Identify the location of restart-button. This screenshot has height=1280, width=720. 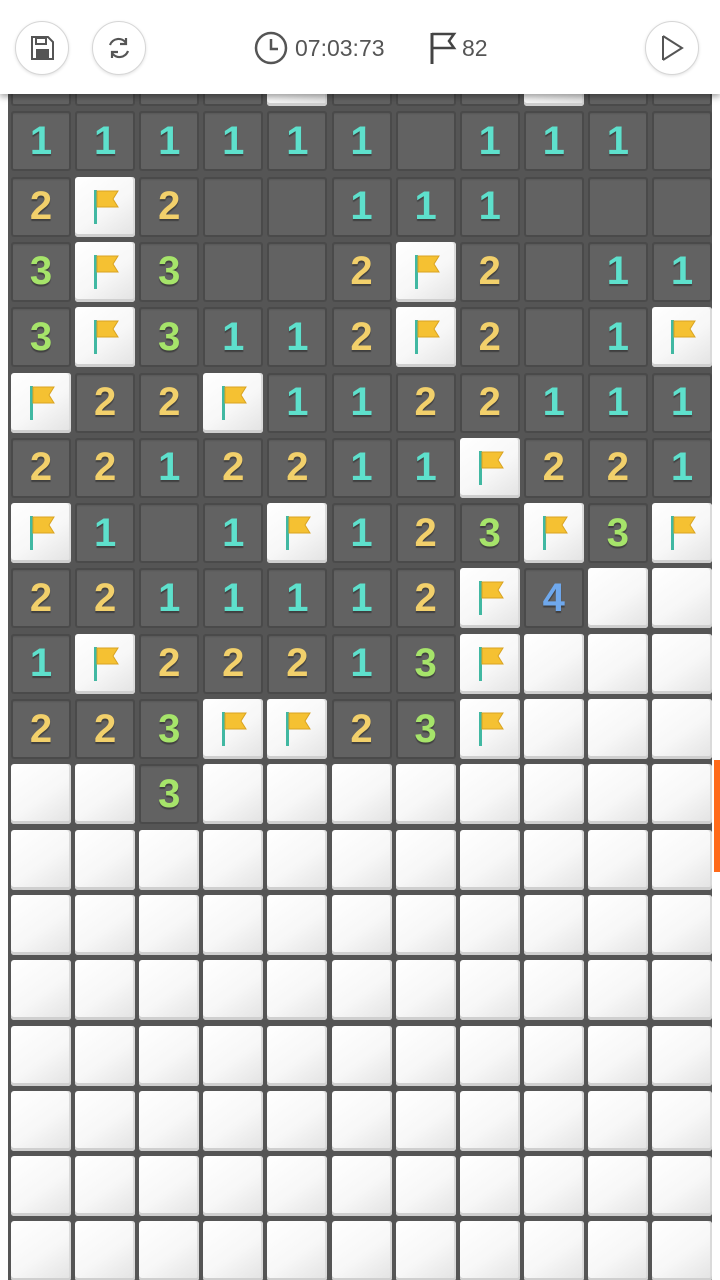
(119, 48).